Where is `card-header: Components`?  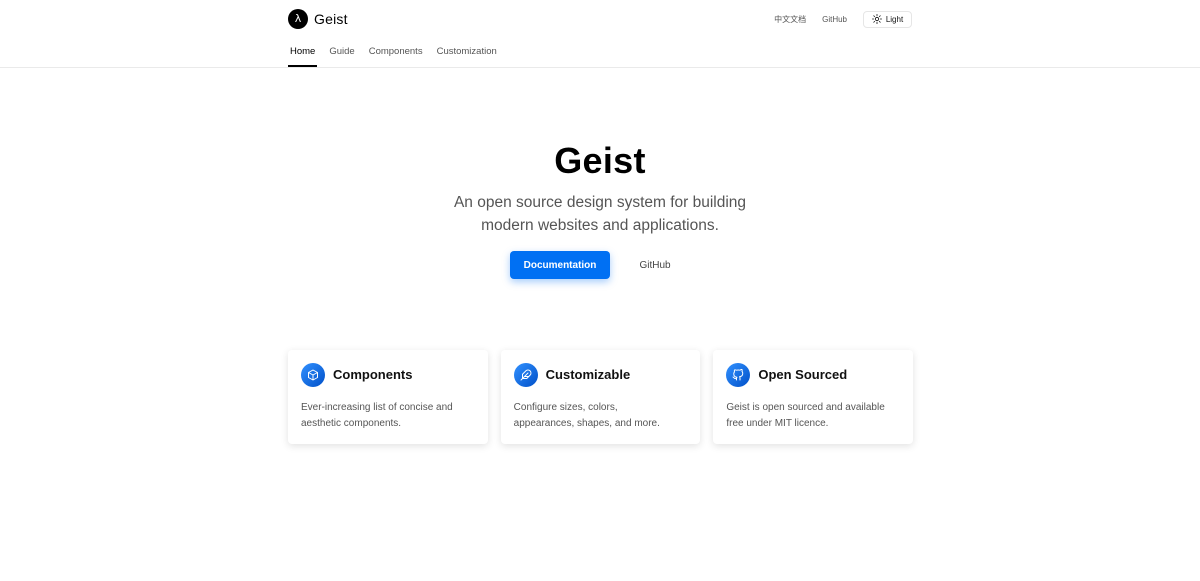
card-header: Components is located at coordinates (388, 374).